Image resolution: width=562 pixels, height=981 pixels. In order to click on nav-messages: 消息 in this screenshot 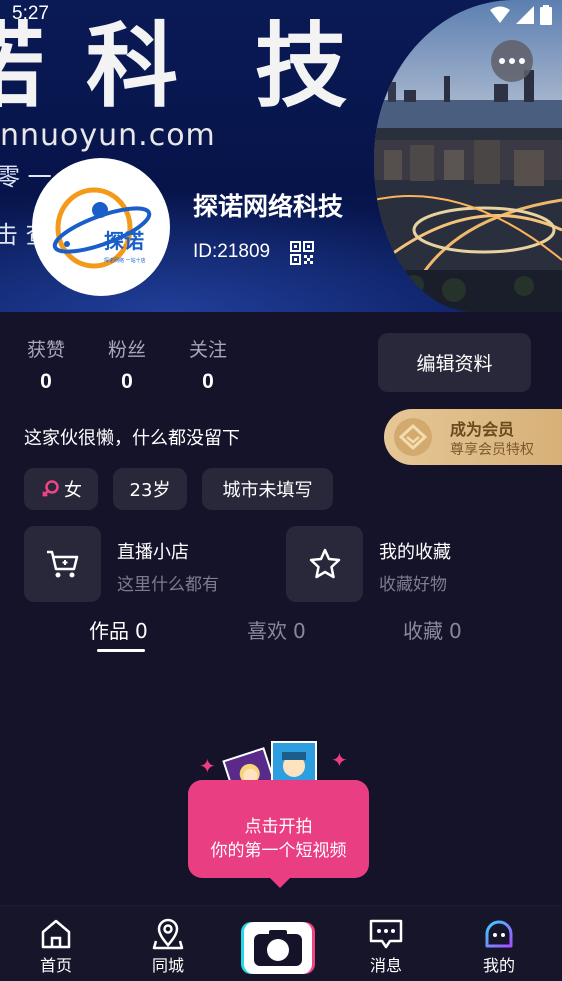, I will do `click(386, 943)`.